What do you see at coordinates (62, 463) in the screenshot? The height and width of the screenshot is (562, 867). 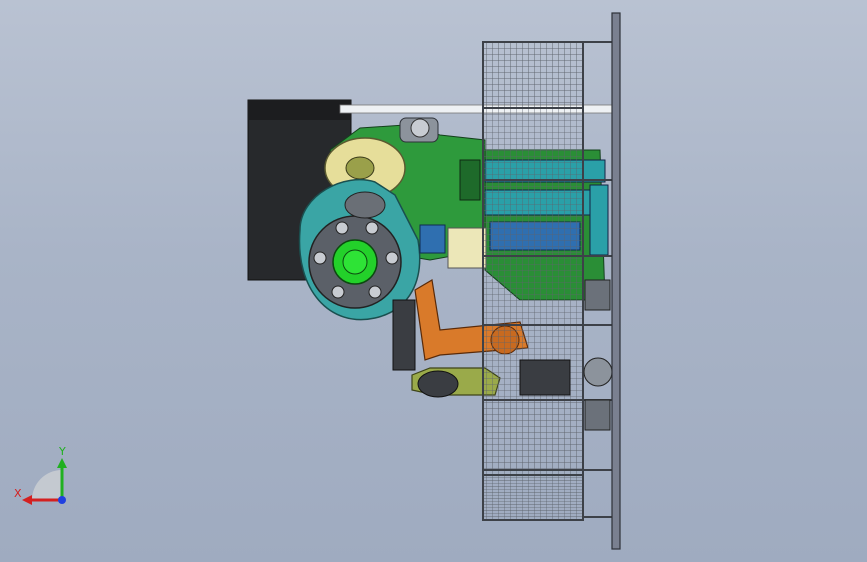 I see `y-axis-arrow-icon` at bounding box center [62, 463].